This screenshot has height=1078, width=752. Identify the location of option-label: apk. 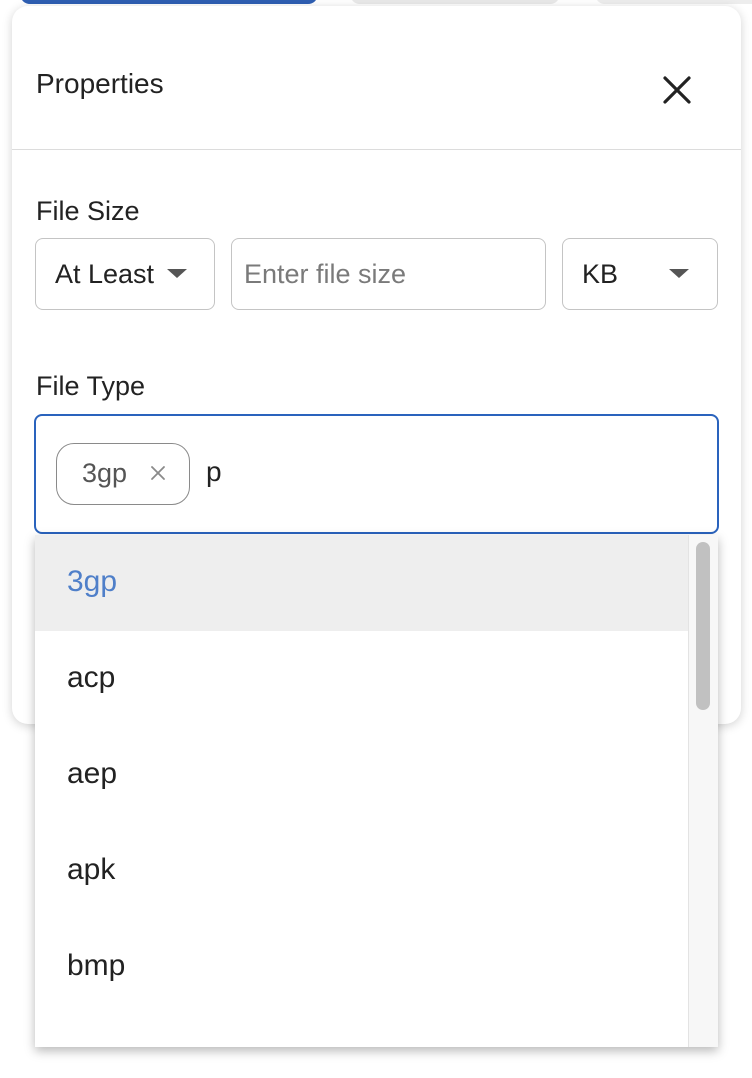
(91, 869).